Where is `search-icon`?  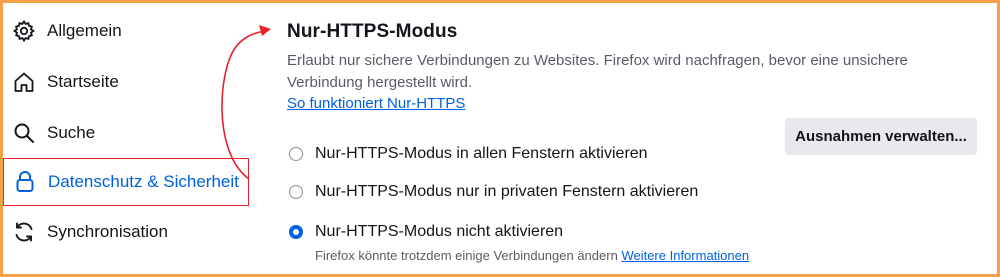 search-icon is located at coordinates (24, 133).